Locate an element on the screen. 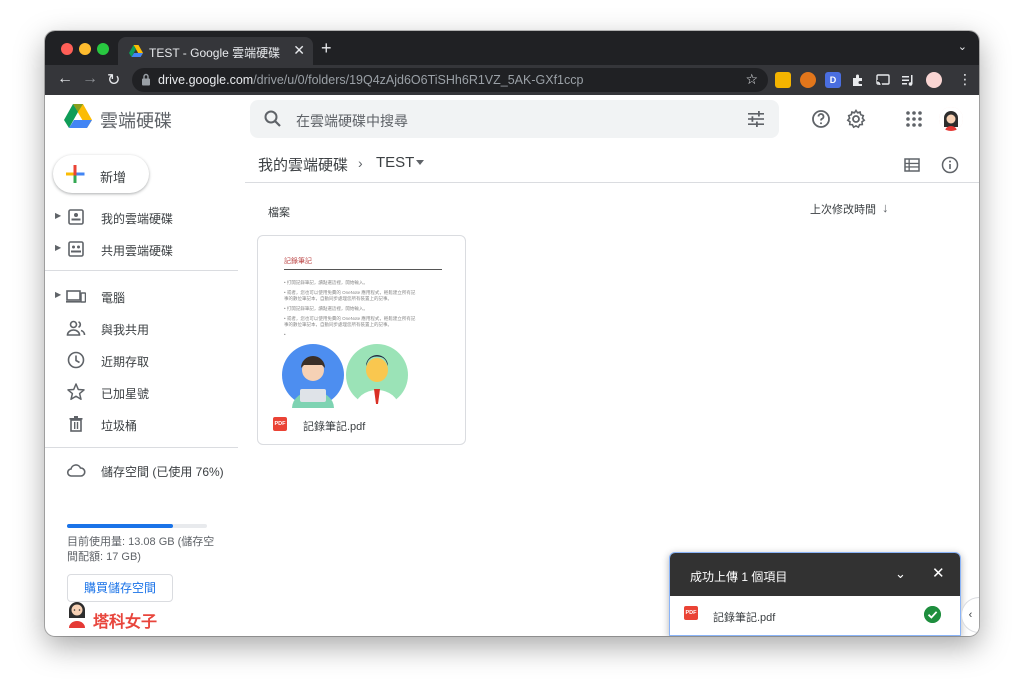 The height and width of the screenshot is (696, 1024). sidebar-item-computers: ▶ 電腦 is located at coordinates (142, 296).